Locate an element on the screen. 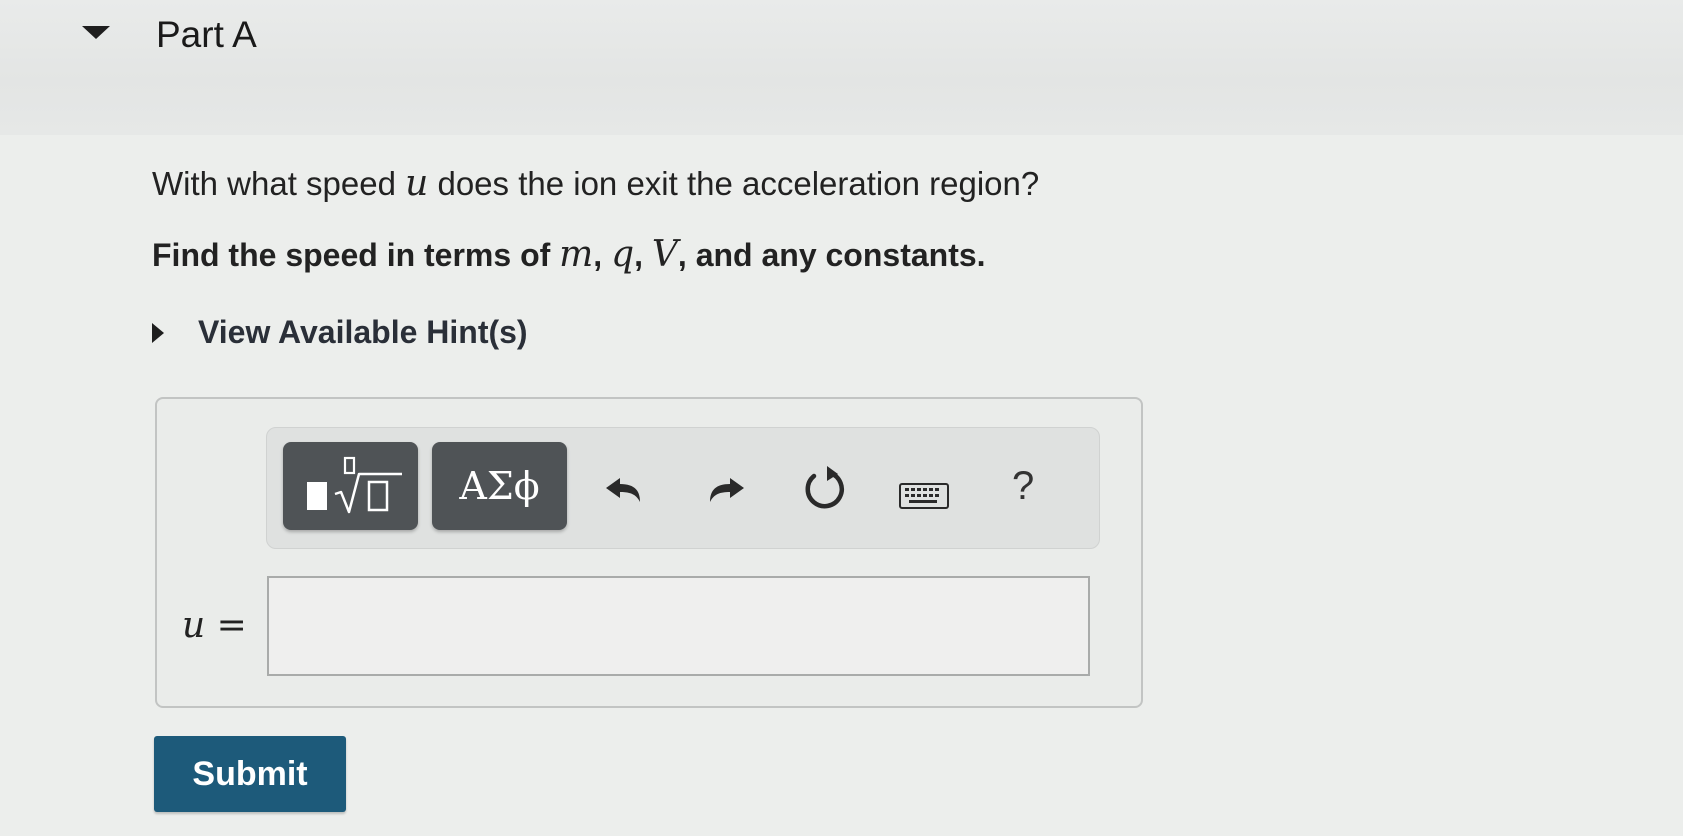 This screenshot has width=1683, height=836. answer-variable: u = is located at coordinates (214, 625).